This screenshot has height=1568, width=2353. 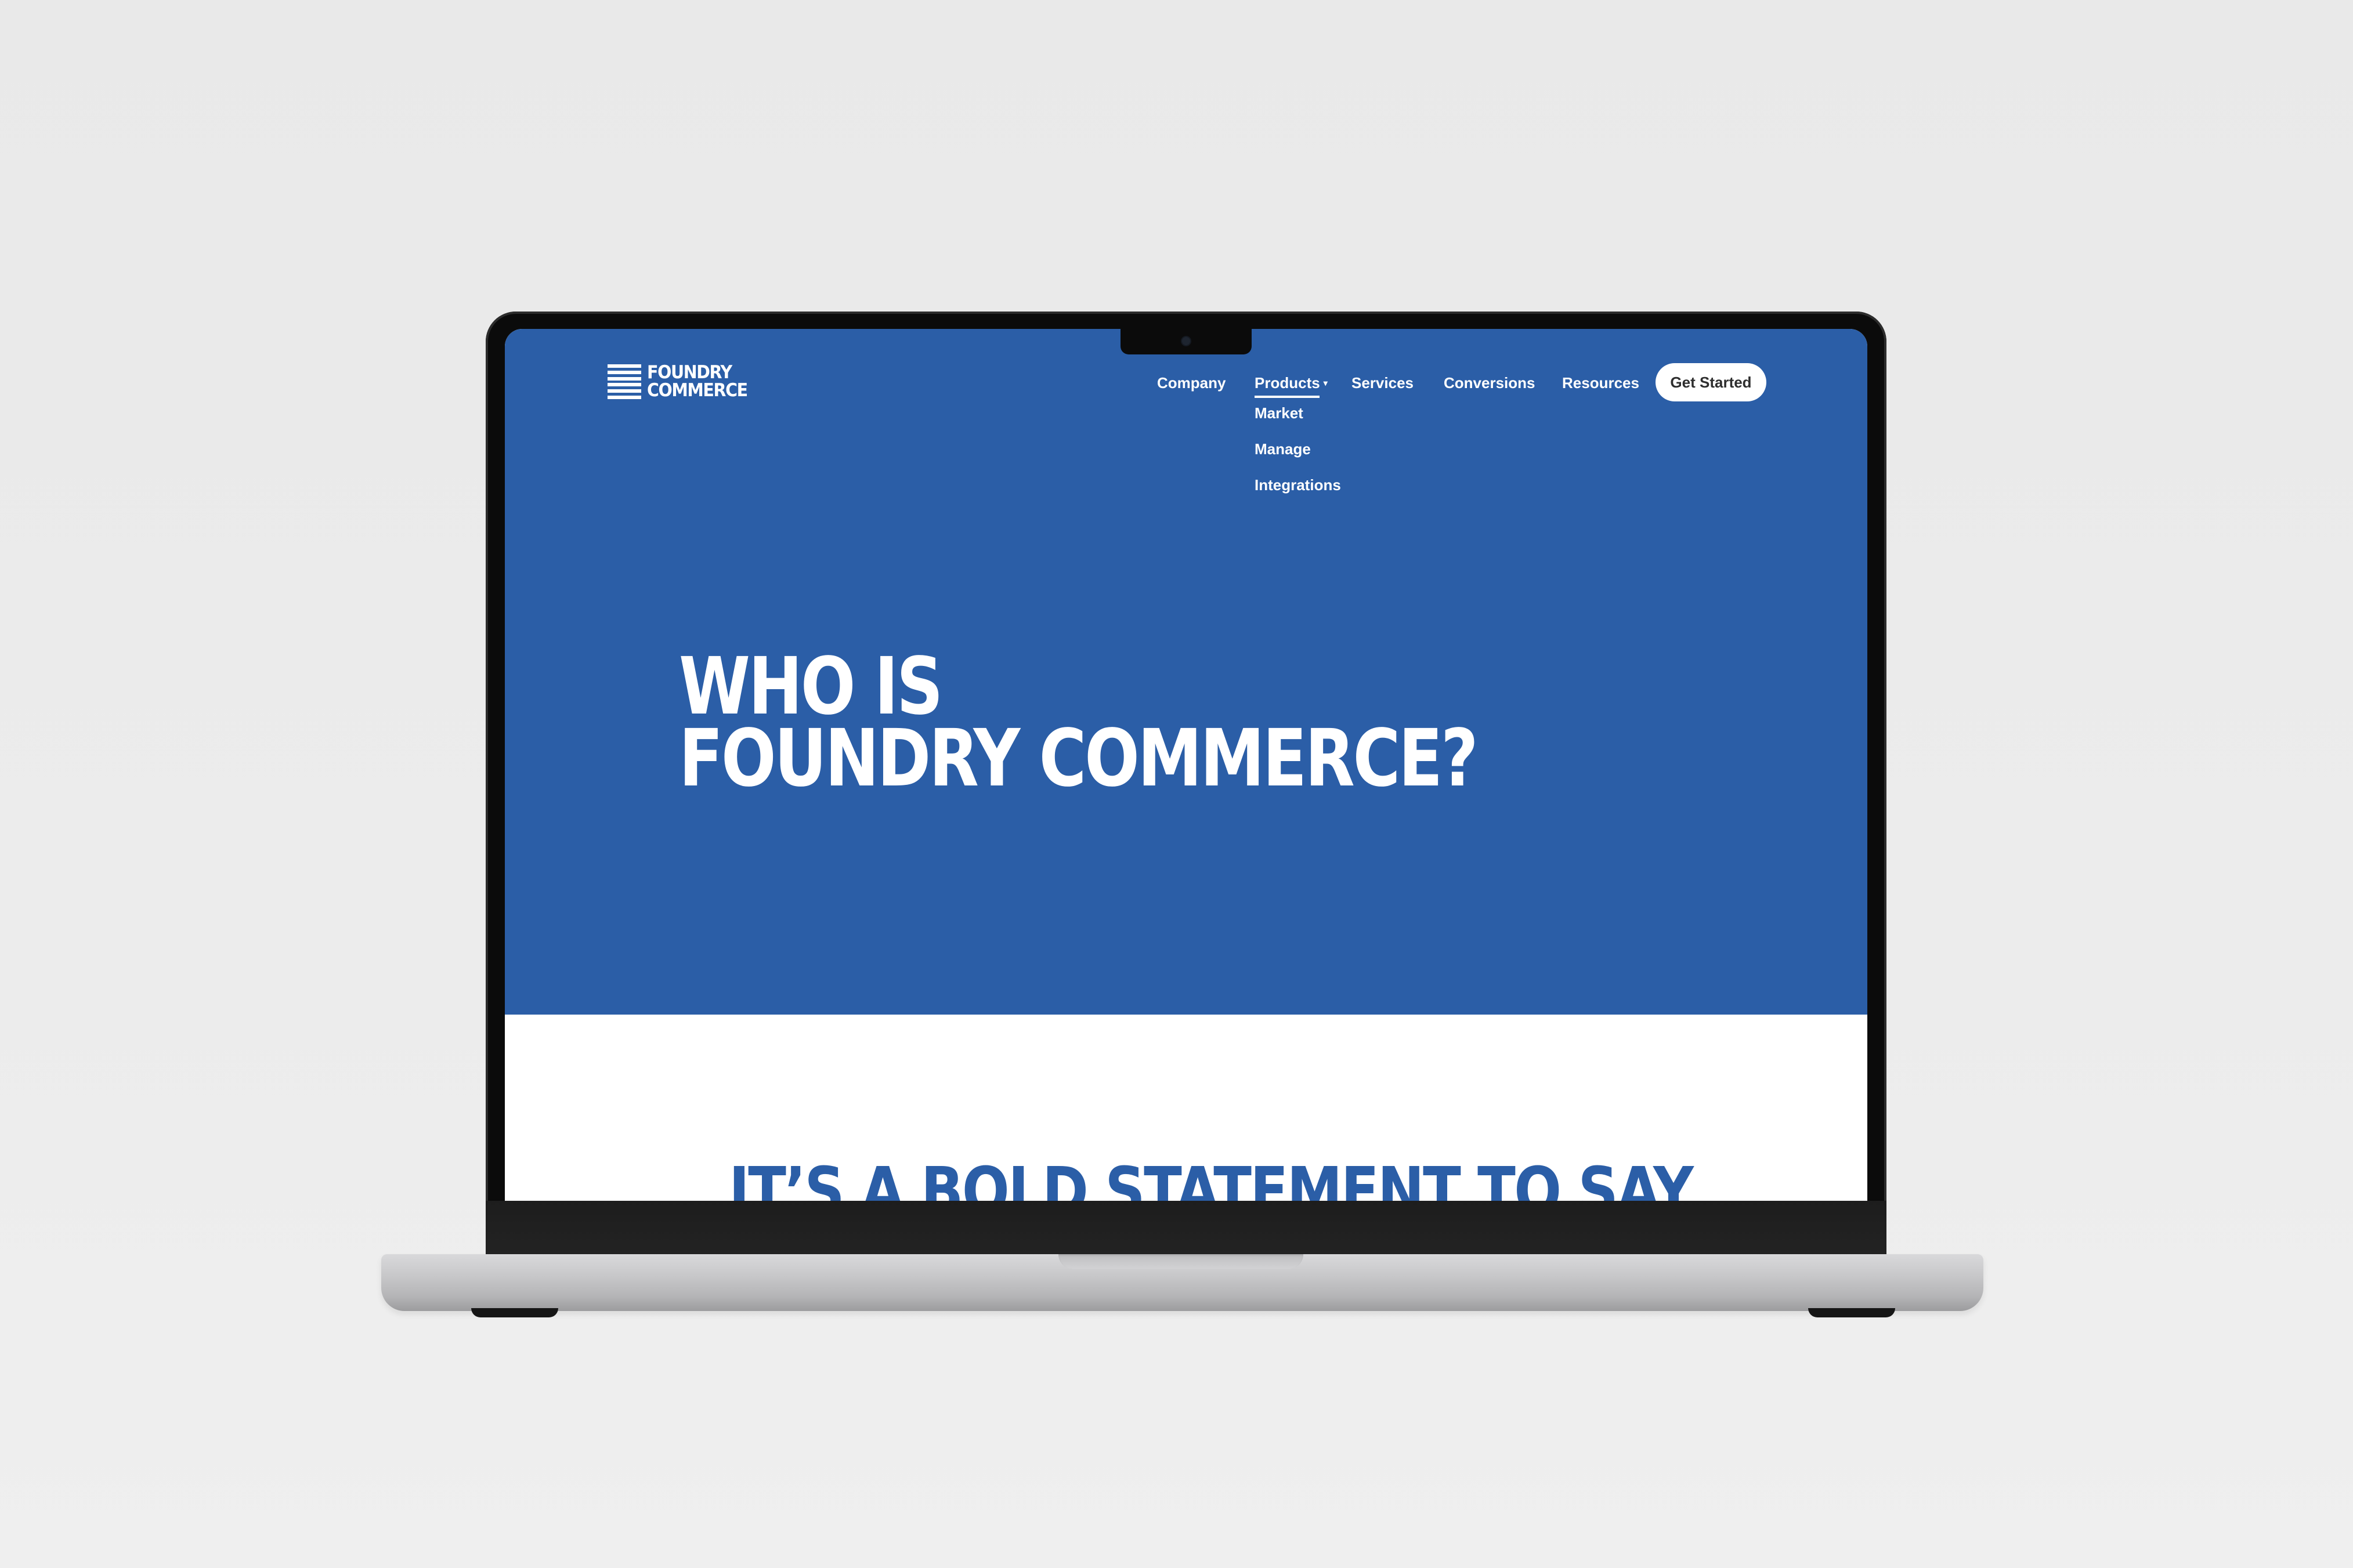 I want to click on dropdown-item-integrations: Integrations, so click(x=1298, y=494).